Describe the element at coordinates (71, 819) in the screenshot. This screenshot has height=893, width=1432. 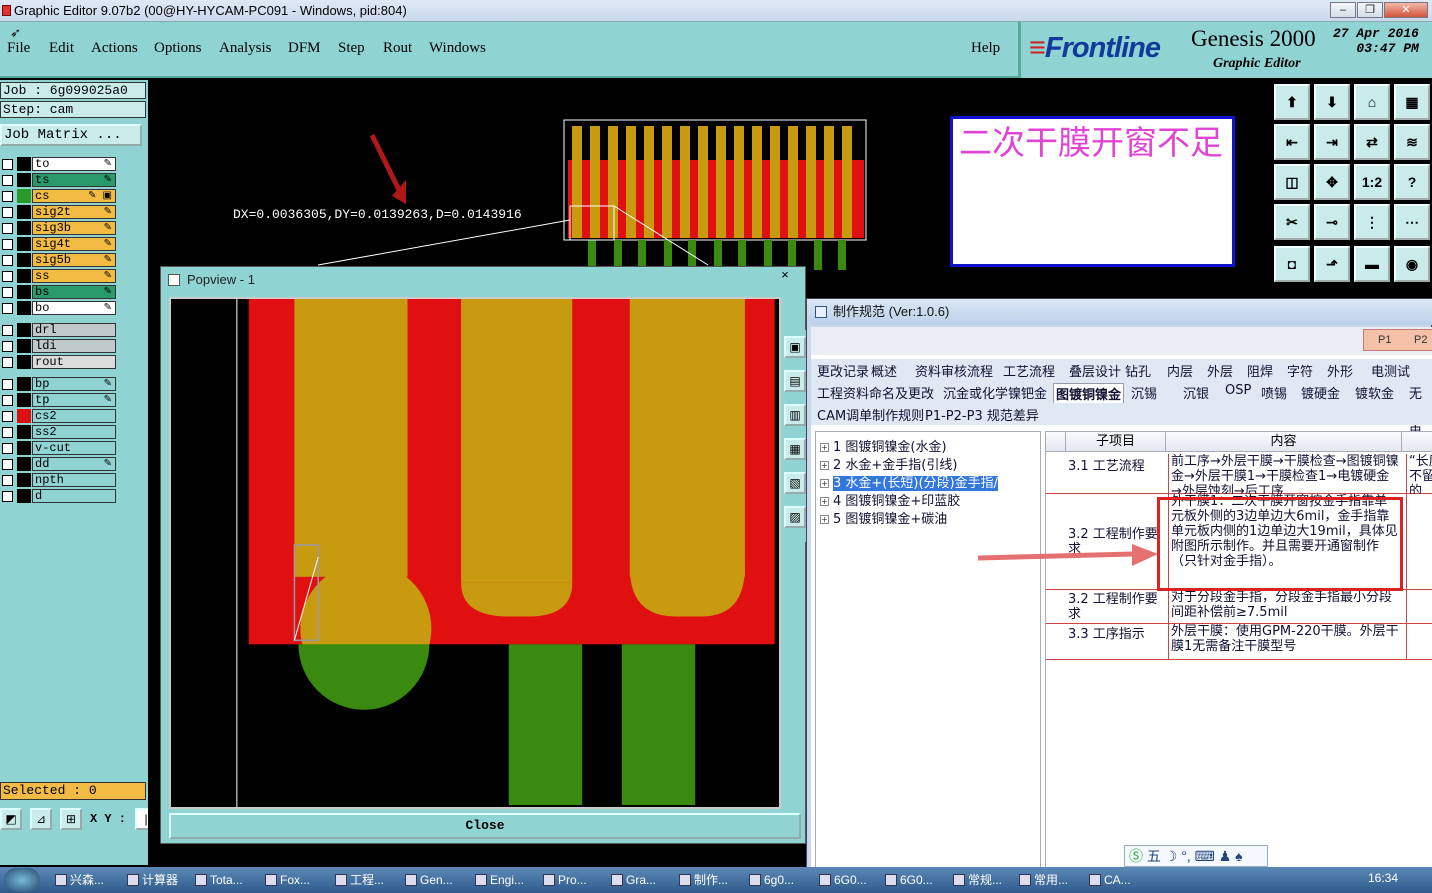
I see `grid-tool-icon: ⊞` at that location.